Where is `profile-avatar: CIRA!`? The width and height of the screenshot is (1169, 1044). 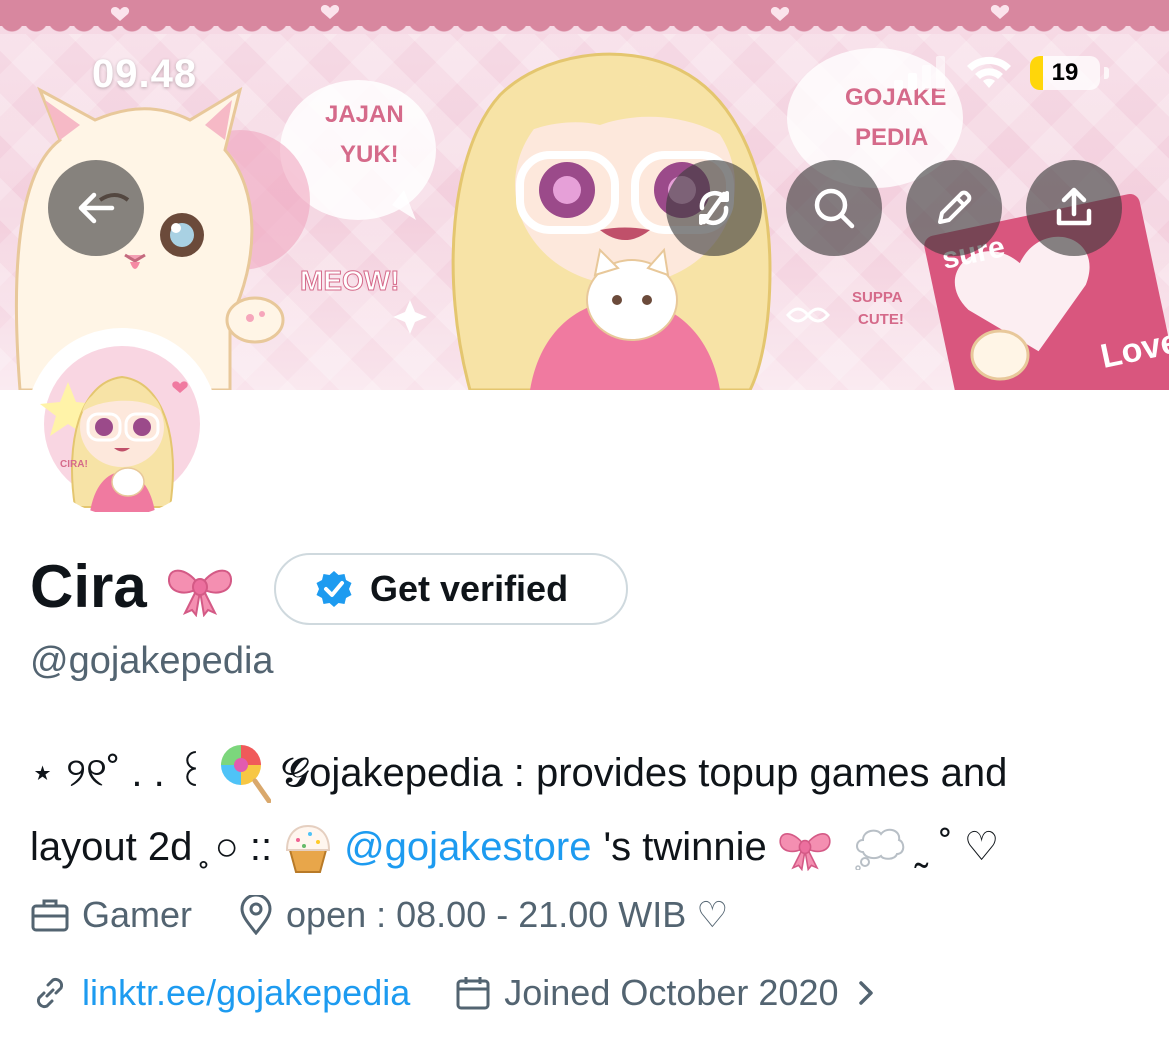 profile-avatar: CIRA! is located at coordinates (122, 424).